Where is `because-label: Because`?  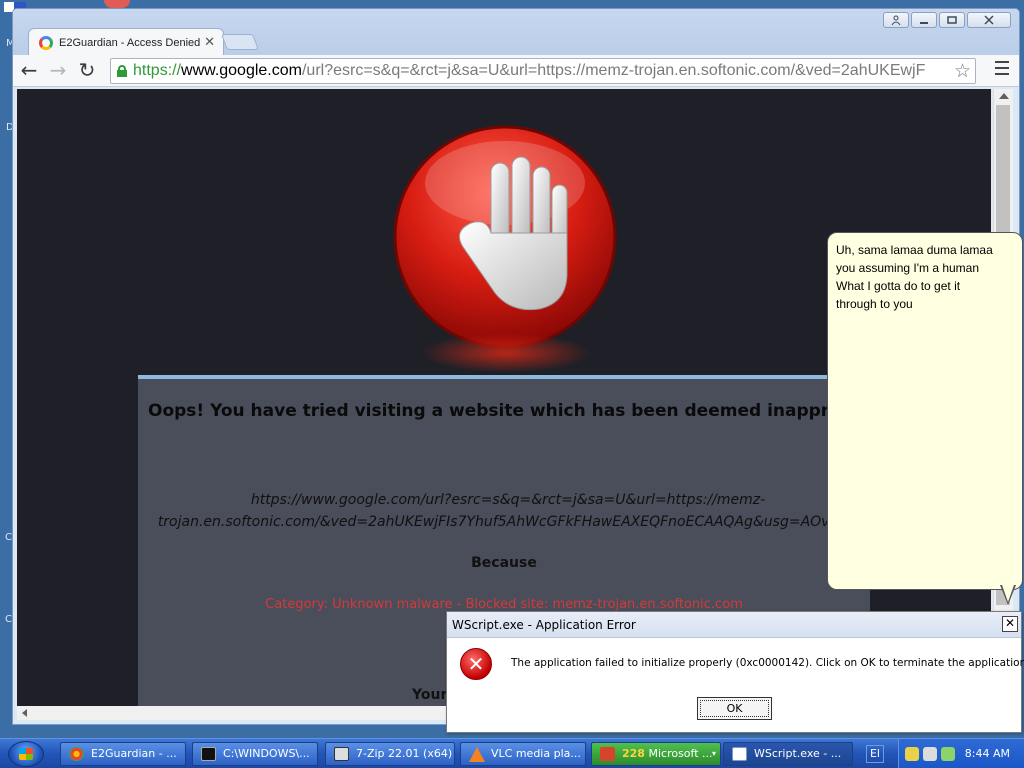 because-label: Because is located at coordinates (504, 563).